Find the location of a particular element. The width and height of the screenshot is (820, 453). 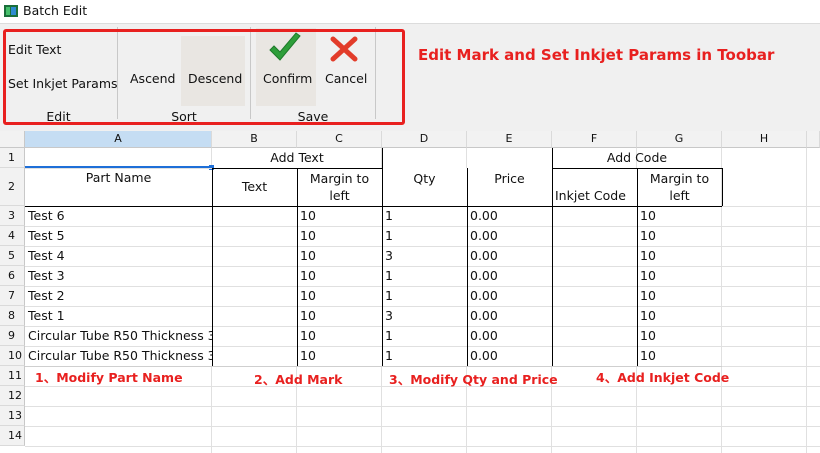

select-all-corner is located at coordinates (12, 139).